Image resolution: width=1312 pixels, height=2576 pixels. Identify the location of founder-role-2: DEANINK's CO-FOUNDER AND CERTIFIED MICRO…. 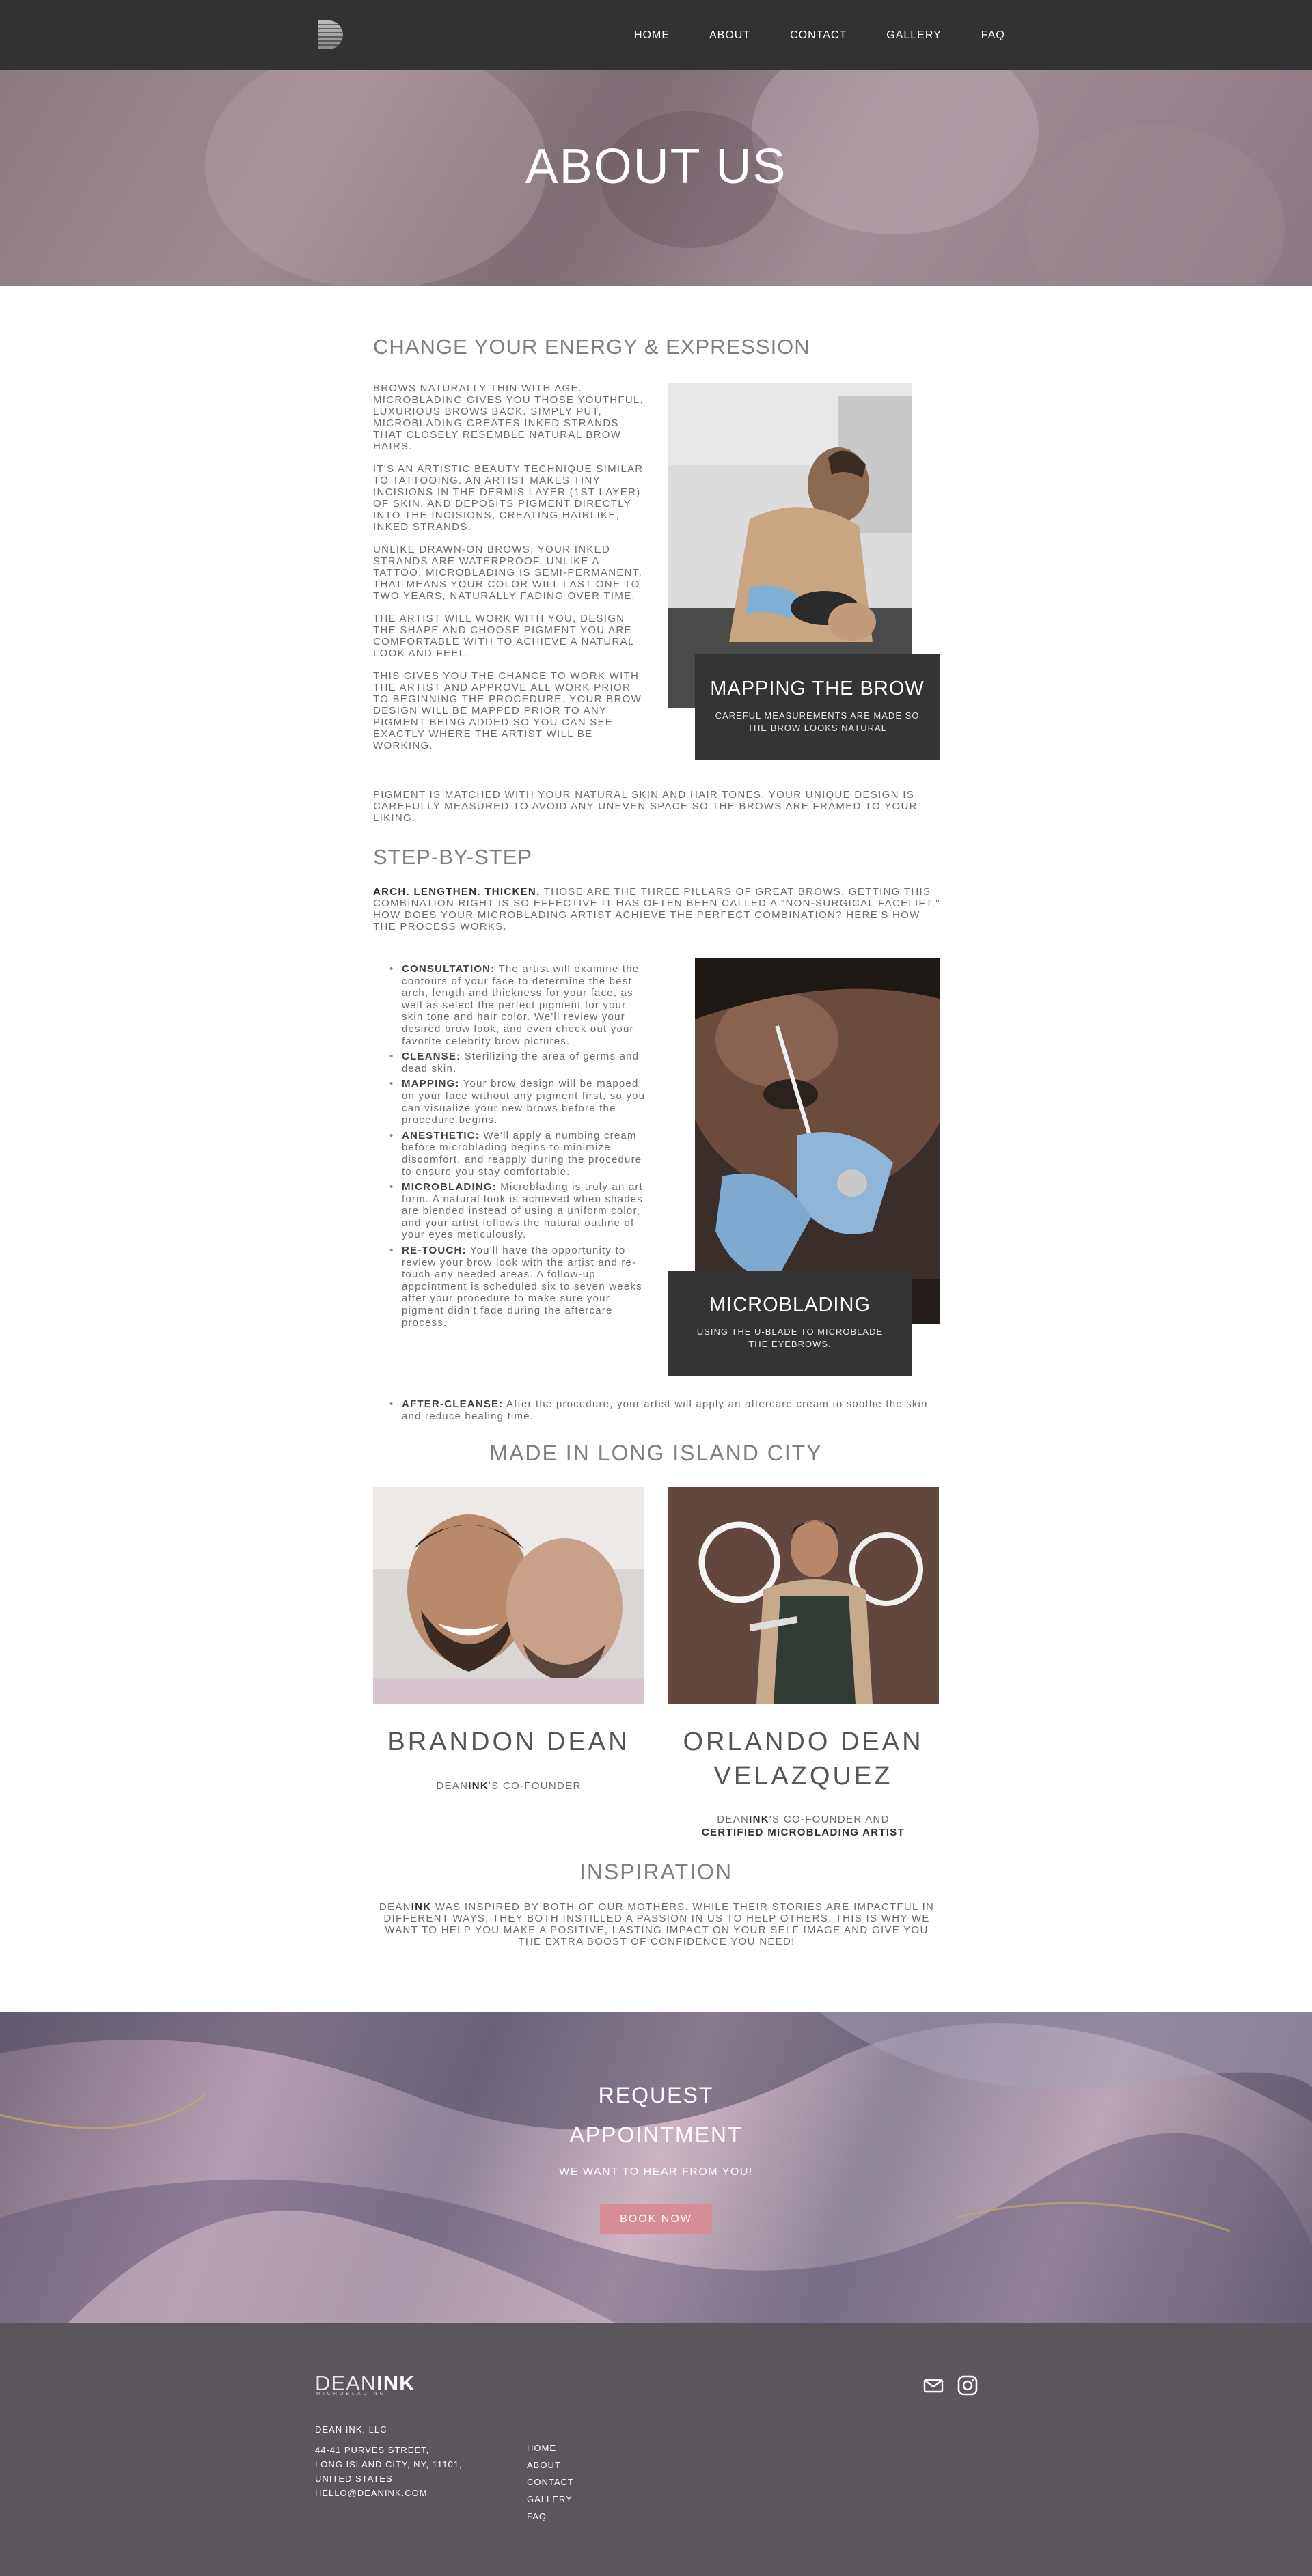
(803, 1826).